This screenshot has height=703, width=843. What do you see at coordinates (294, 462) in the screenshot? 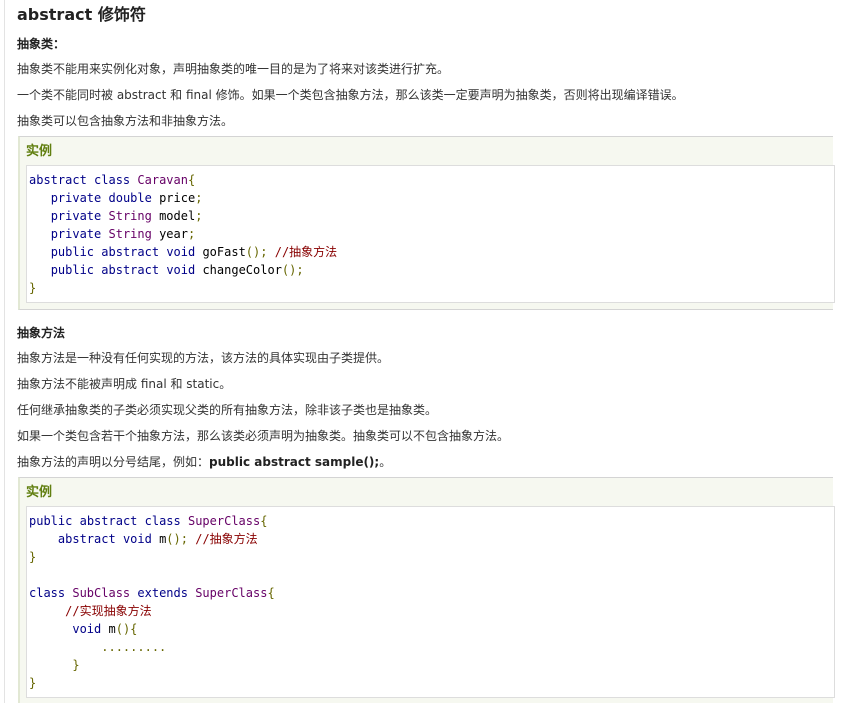
I see `inline-code-sample: public abstract sample();` at bounding box center [294, 462].